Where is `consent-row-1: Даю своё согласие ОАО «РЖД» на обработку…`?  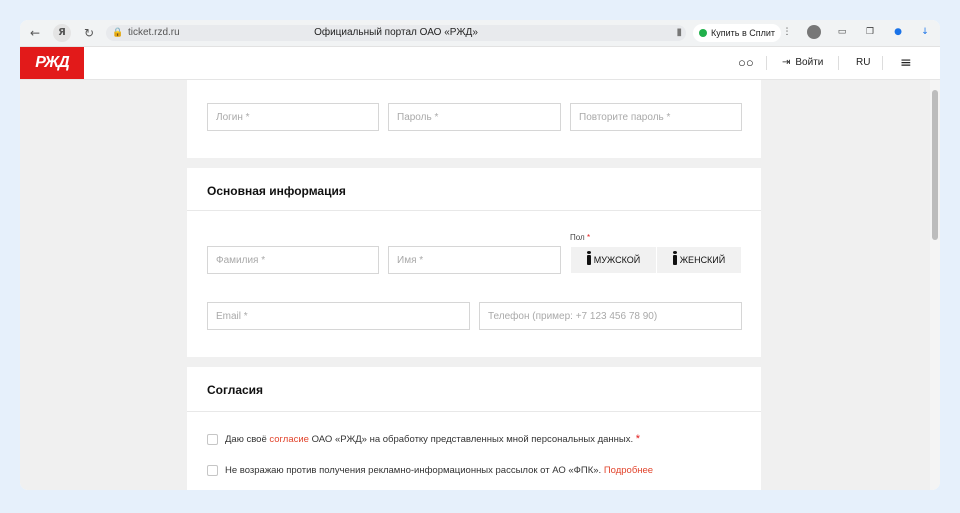 consent-row-1: Даю своё согласие ОАО «РЖД» на обработку… is located at coordinates (423, 439).